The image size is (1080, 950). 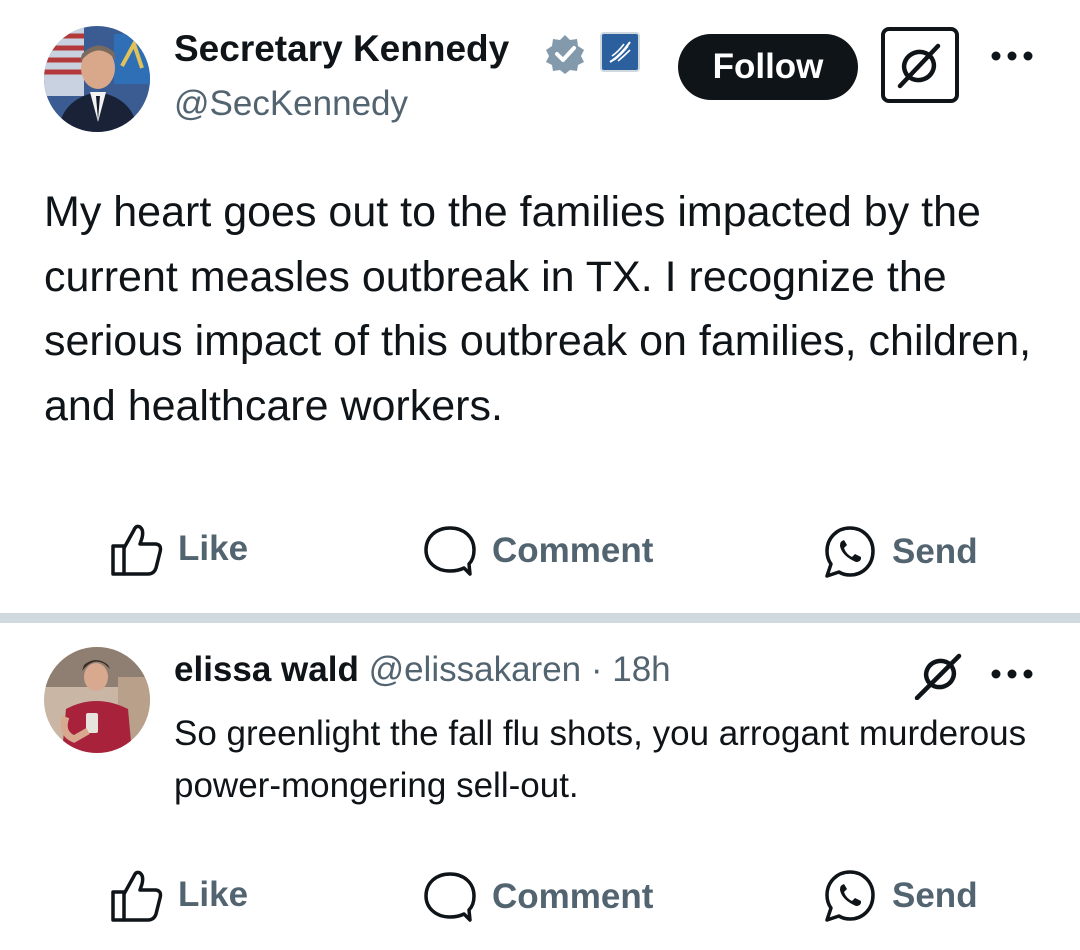 I want to click on reply-timestamp: 18h, so click(x=641, y=669).